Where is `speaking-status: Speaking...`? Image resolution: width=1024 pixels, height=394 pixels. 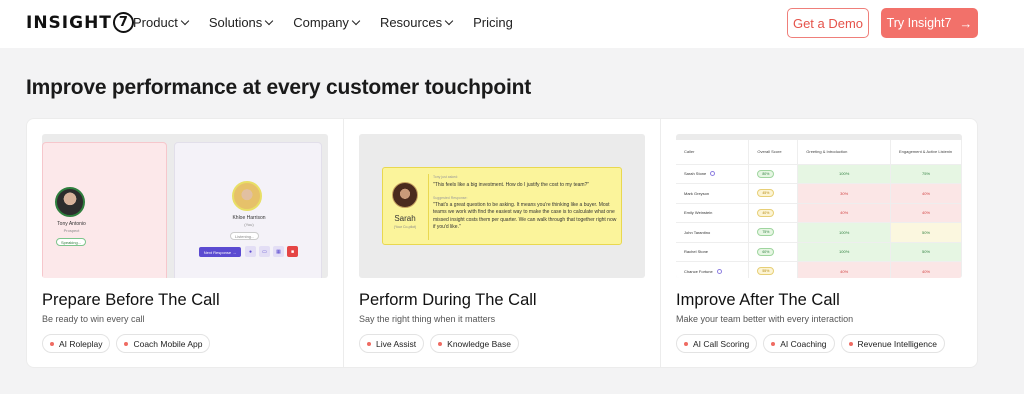 speaking-status: Speaking... is located at coordinates (71, 242).